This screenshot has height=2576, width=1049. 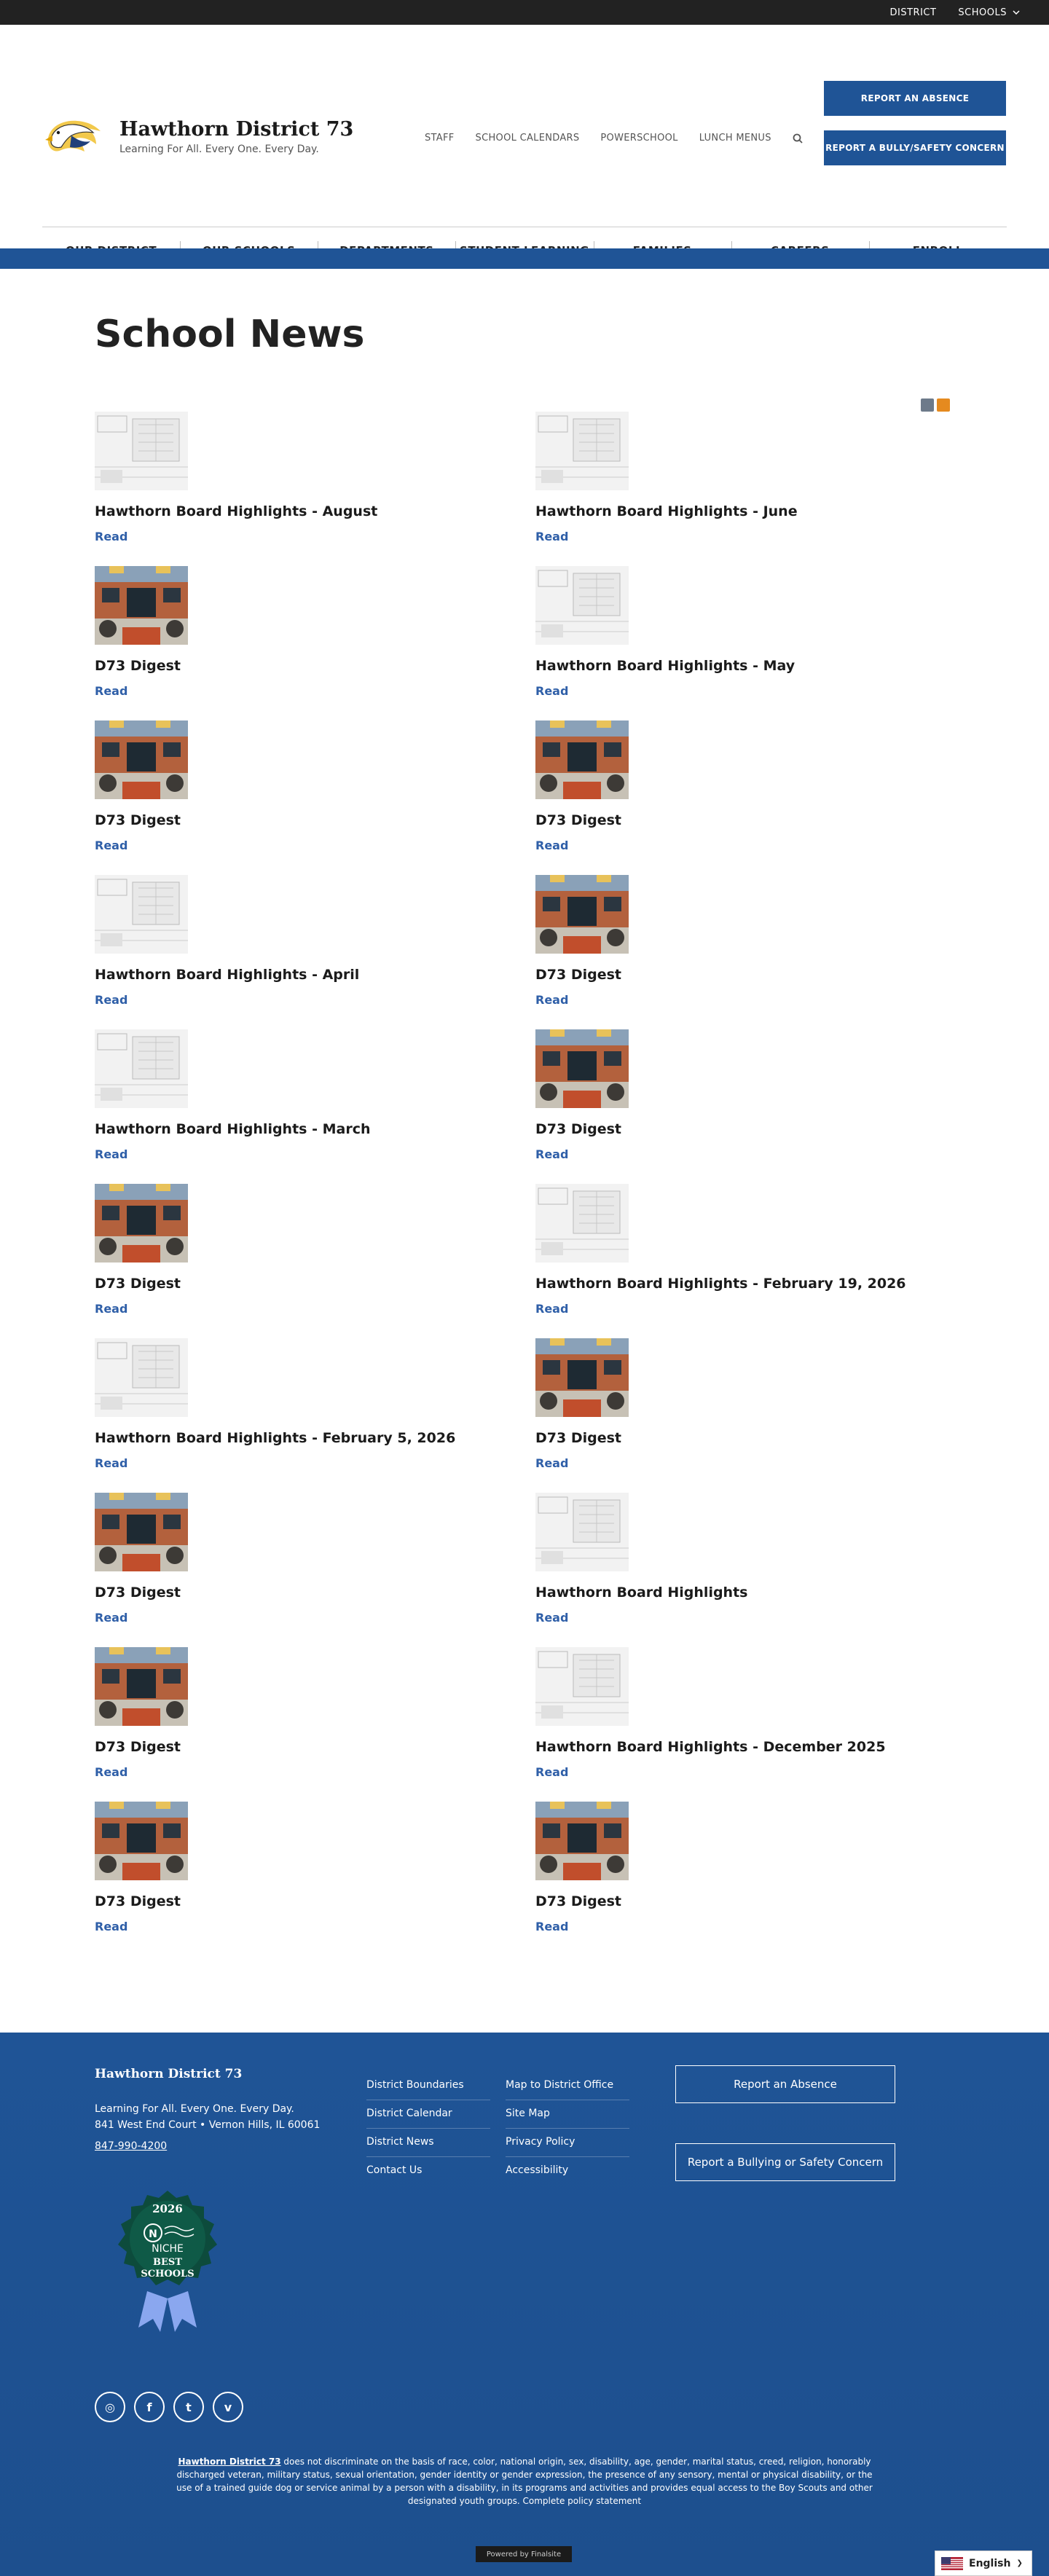 I want to click on footer-link-accessibility: Accessibility, so click(x=537, y=2170).